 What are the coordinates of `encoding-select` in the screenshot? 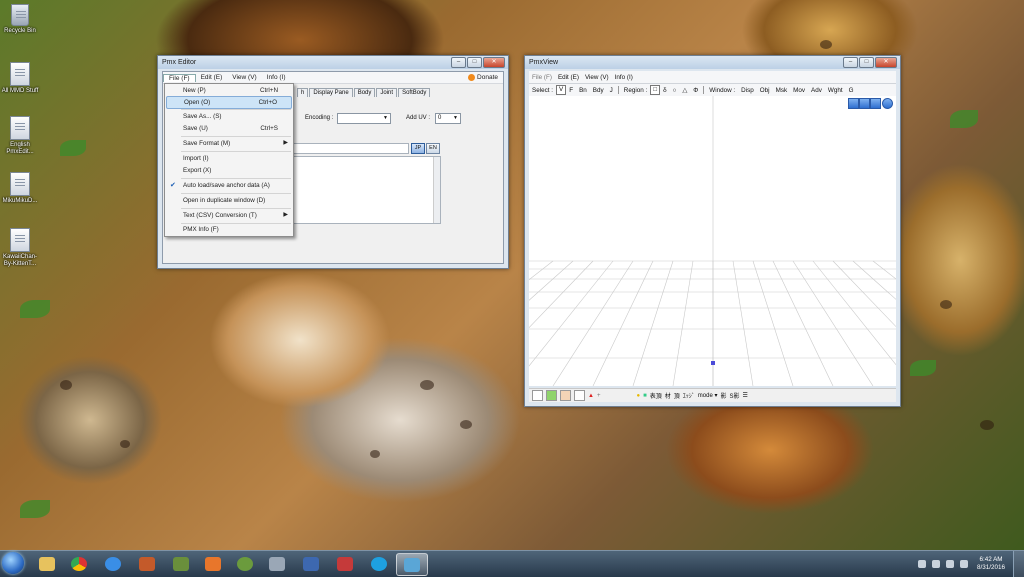 It's located at (364, 118).